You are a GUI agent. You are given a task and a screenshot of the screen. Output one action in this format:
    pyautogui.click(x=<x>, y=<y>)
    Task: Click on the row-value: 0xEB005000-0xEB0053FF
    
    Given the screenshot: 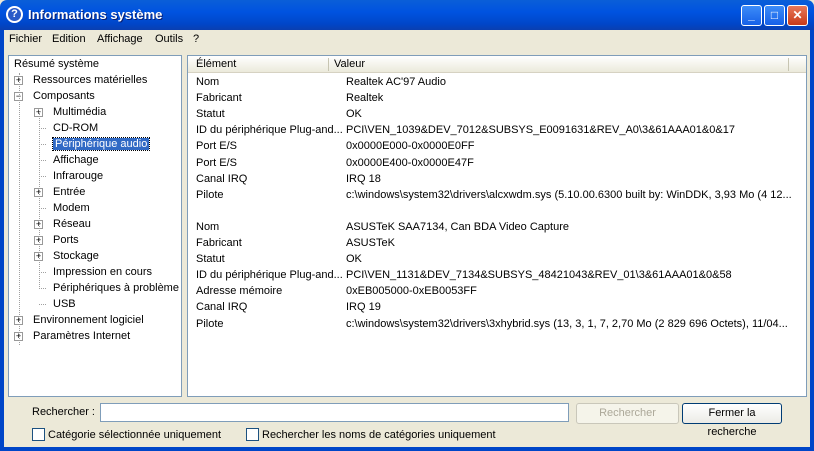 What is the action you would take?
    pyautogui.click(x=411, y=291)
    